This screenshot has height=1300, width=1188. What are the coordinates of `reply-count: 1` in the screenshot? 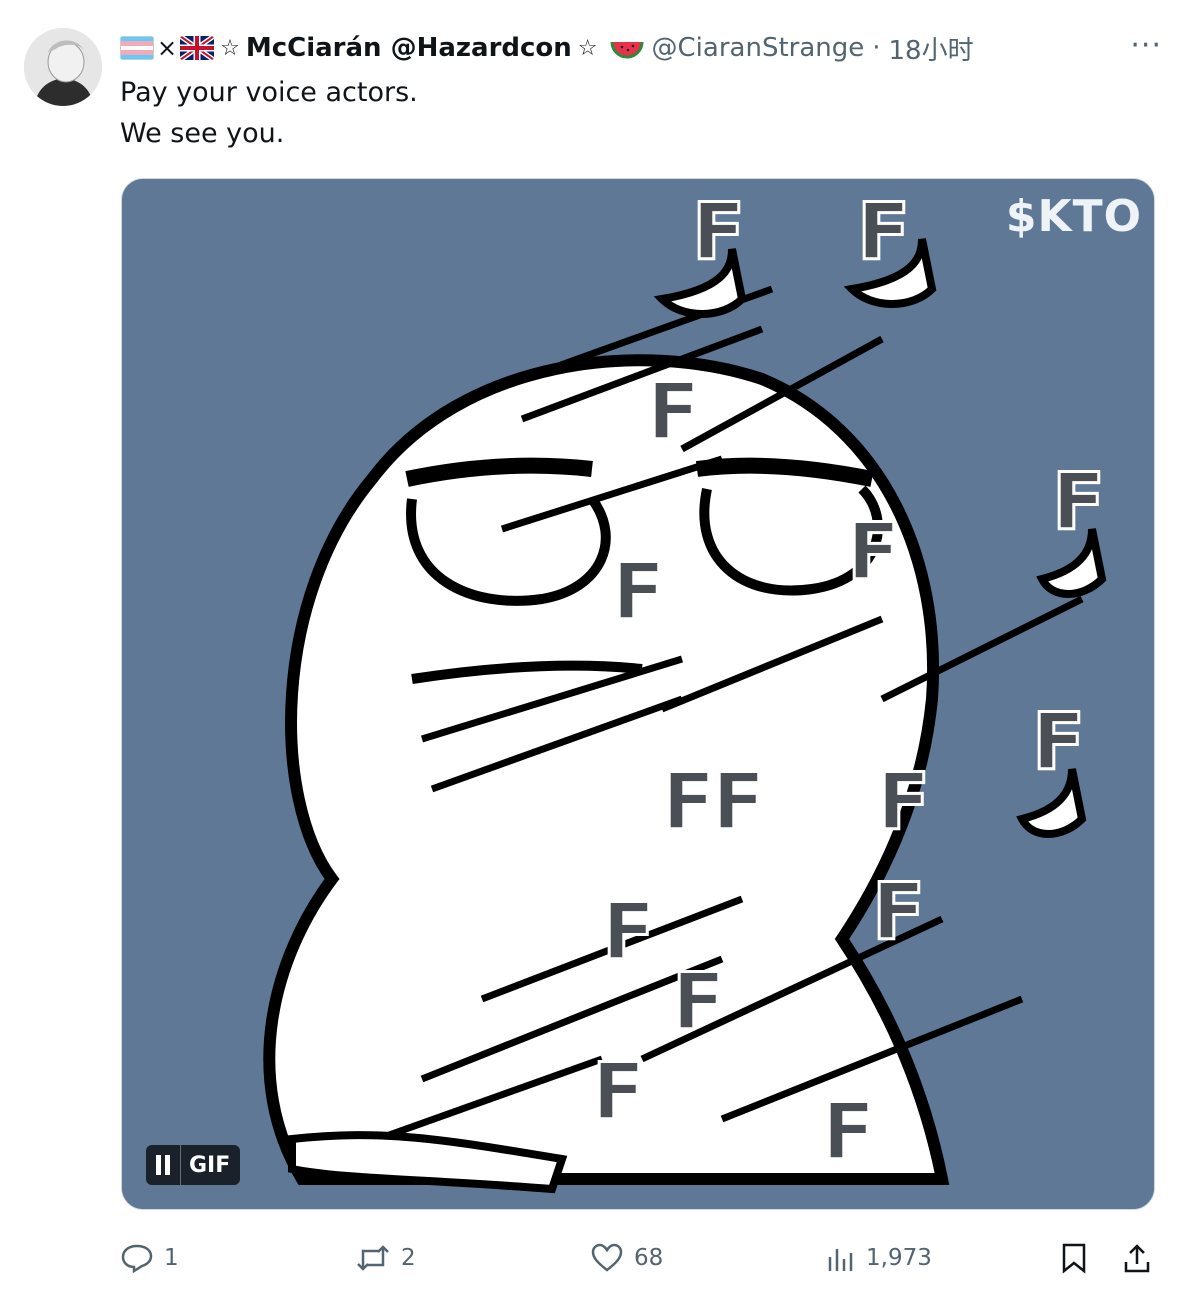 It's located at (171, 1258).